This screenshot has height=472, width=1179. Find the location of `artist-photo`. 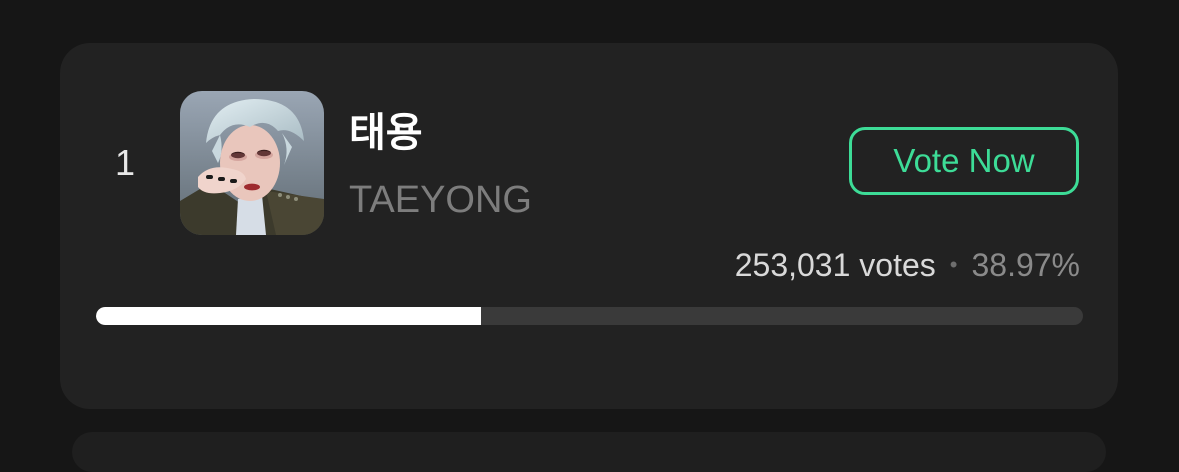

artist-photo is located at coordinates (252, 163).